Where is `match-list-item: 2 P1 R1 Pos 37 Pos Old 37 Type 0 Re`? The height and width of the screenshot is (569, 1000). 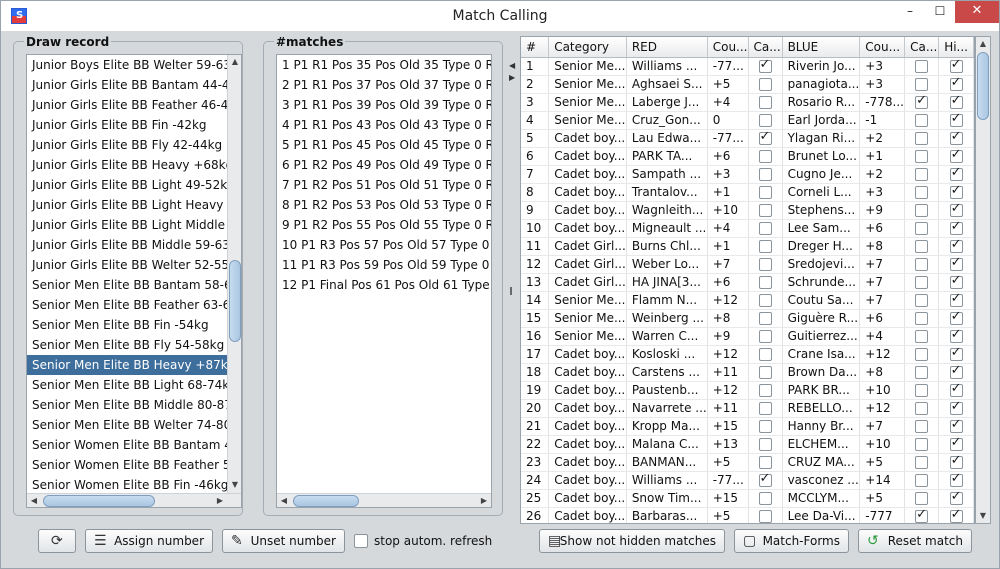 match-list-item: 2 P1 R1 Pos 37 Pos Old 37 Type 0 Re is located at coordinates (384, 85).